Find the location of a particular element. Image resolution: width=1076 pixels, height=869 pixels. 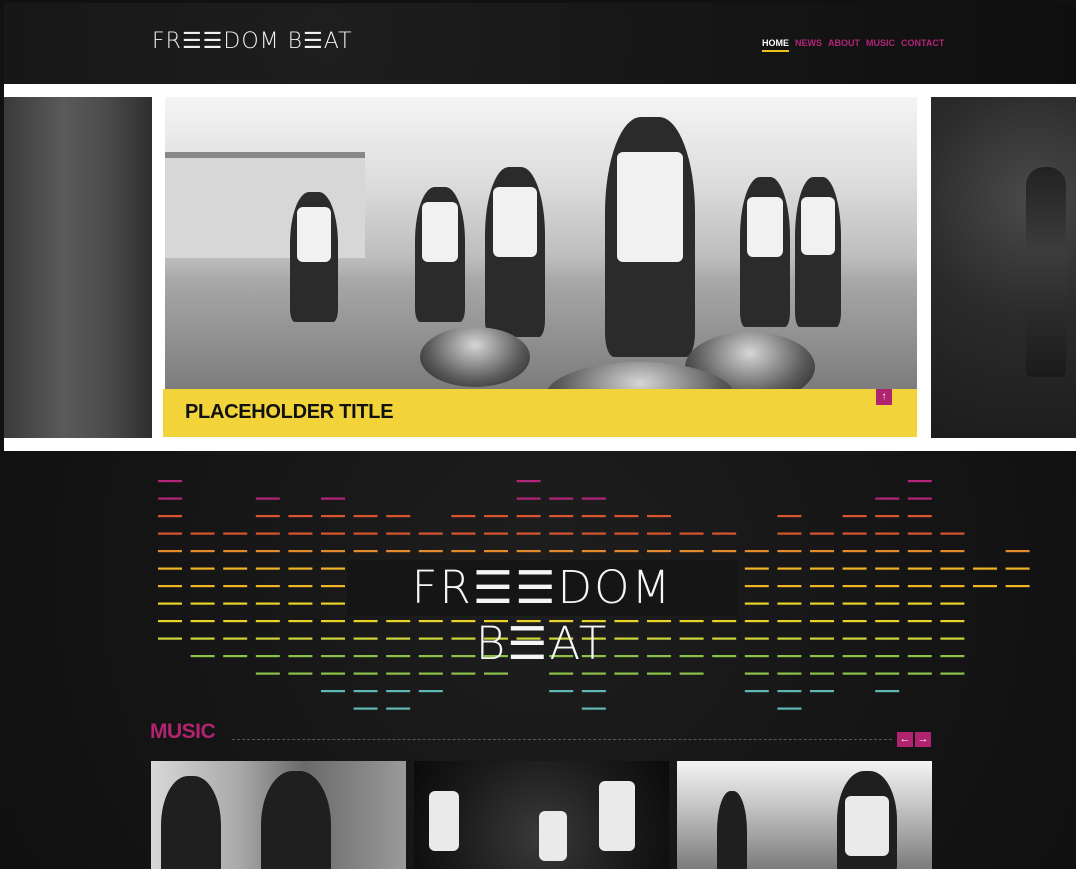

nav-news: NEWS is located at coordinates (808, 45).